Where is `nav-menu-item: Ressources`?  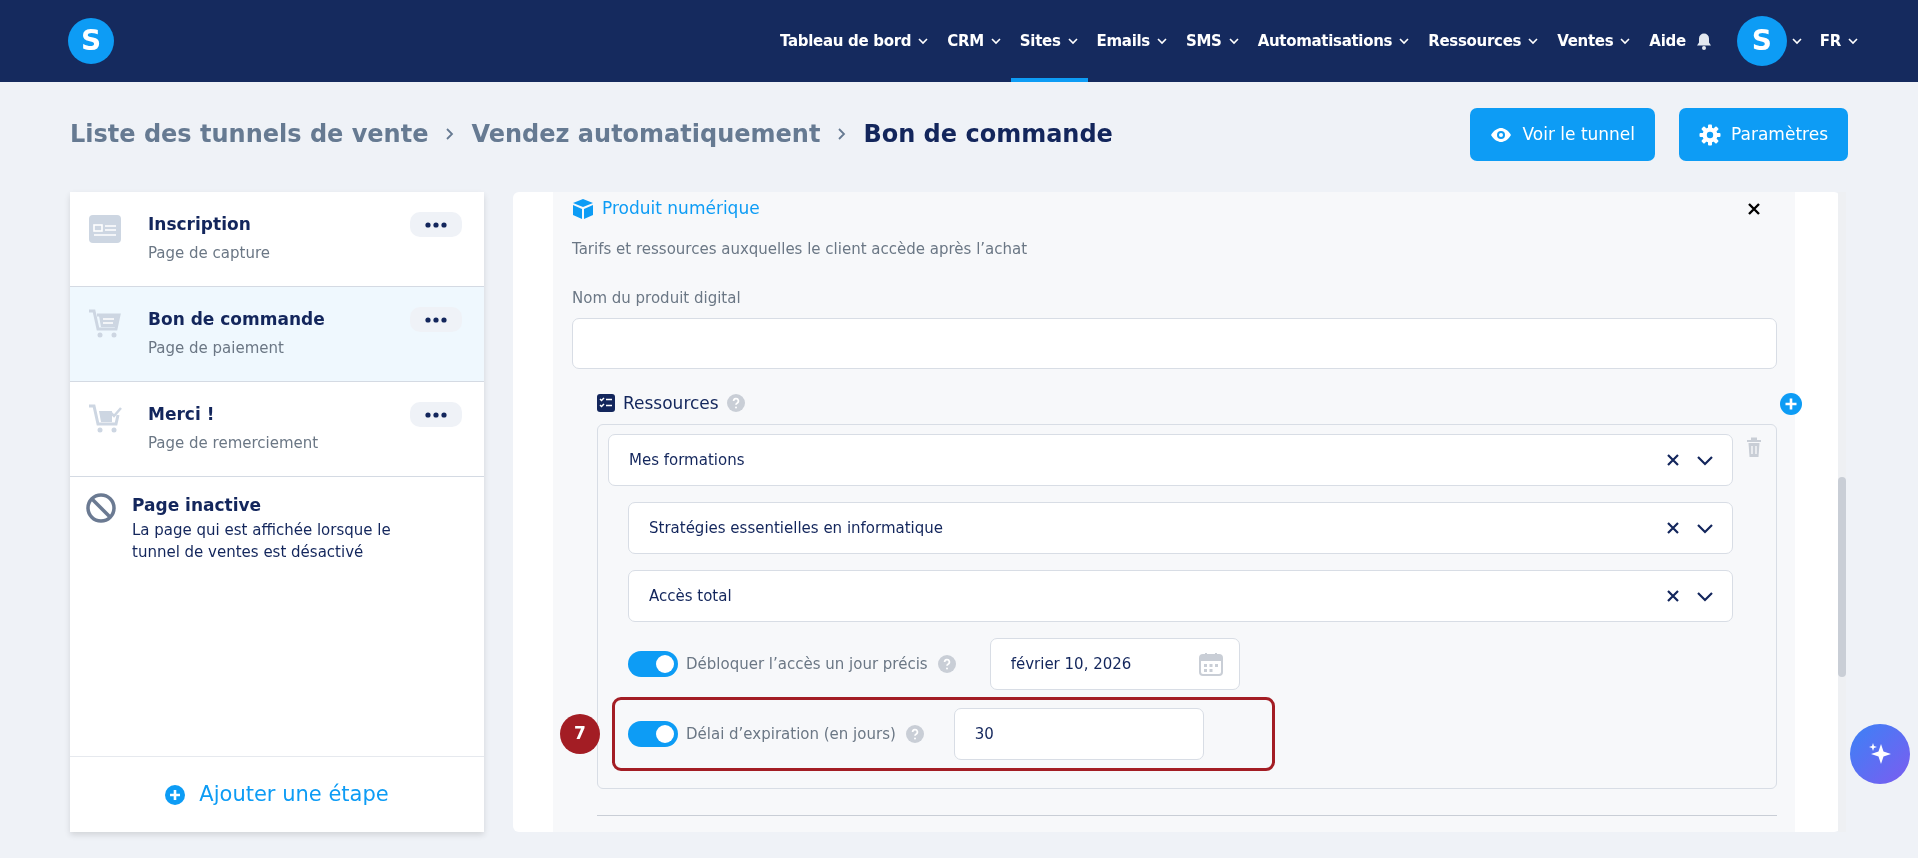
nav-menu-item: Ressources is located at coordinates (1484, 41).